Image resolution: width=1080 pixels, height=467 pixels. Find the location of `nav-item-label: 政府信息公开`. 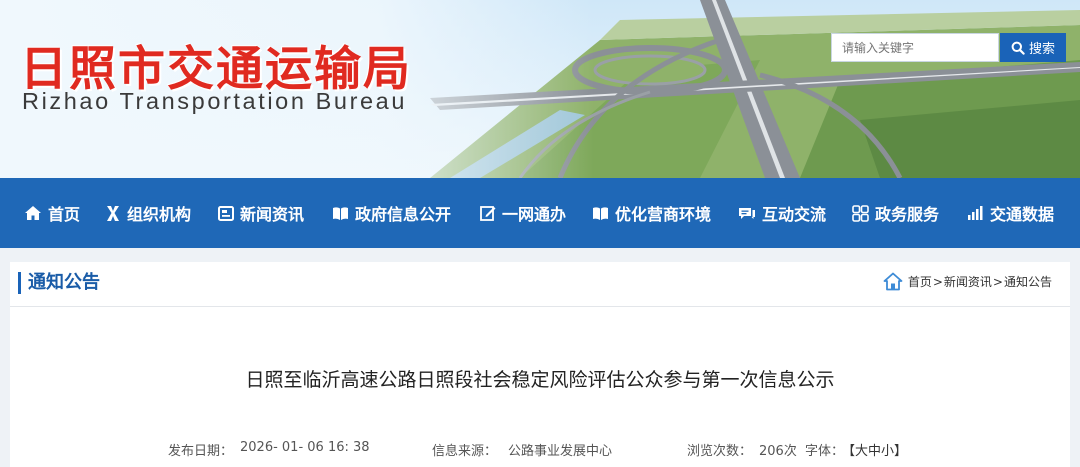

nav-item-label: 政府信息公开 is located at coordinates (403, 214).